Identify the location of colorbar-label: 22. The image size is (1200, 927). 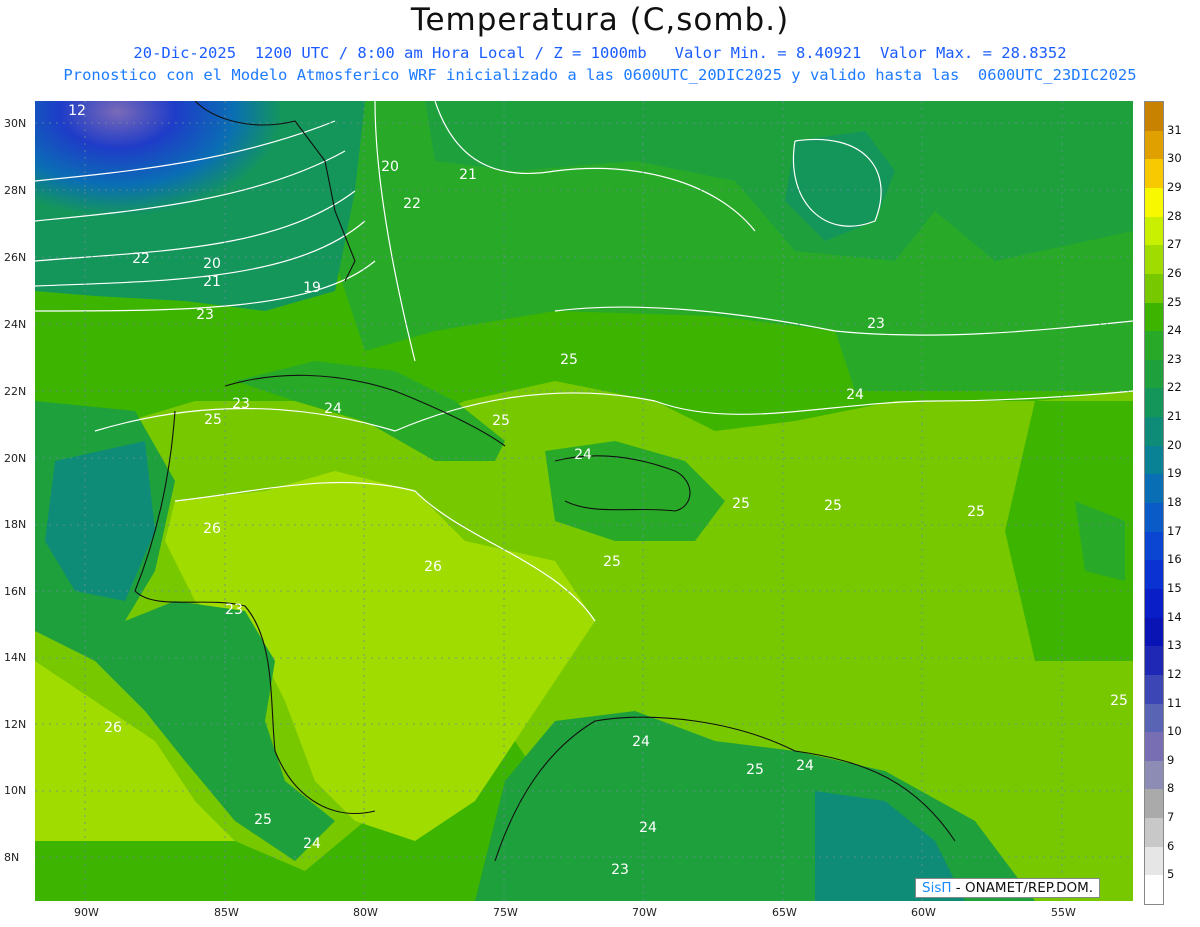
(1174, 387).